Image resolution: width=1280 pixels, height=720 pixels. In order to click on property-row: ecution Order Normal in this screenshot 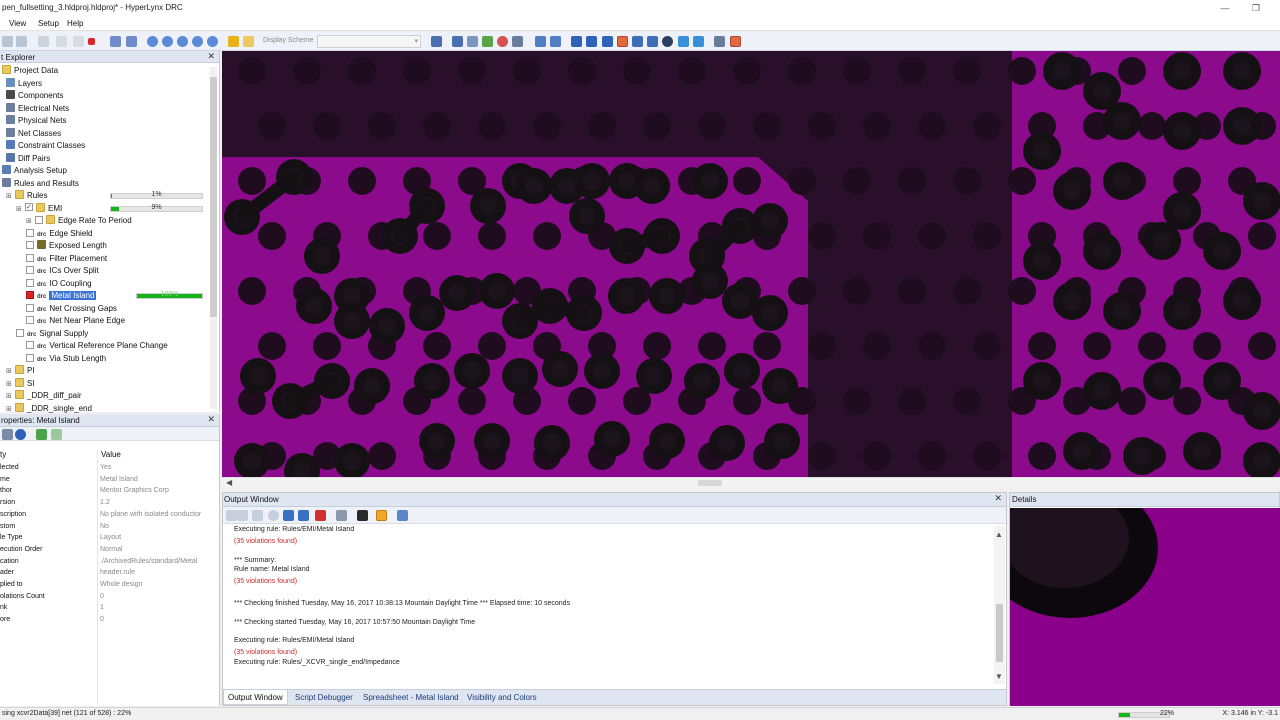, I will do `click(109, 550)`.